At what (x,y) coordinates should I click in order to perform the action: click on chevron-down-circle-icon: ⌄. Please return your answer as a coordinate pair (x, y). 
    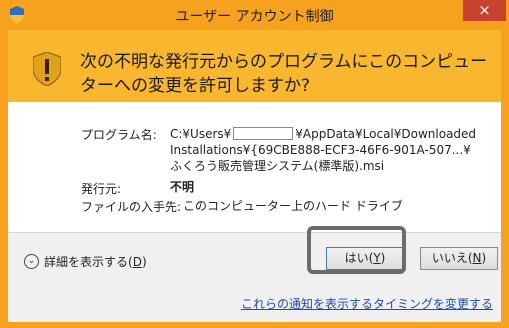
    Looking at the image, I should click on (31, 261).